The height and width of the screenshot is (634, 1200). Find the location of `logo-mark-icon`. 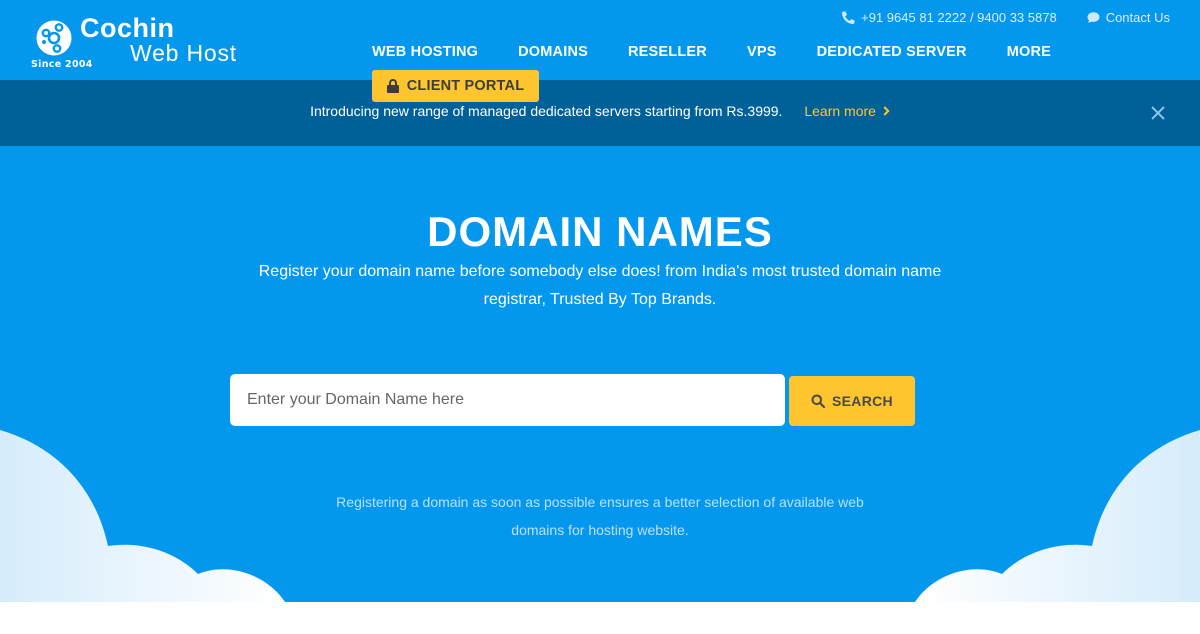

logo-mark-icon is located at coordinates (54, 38).